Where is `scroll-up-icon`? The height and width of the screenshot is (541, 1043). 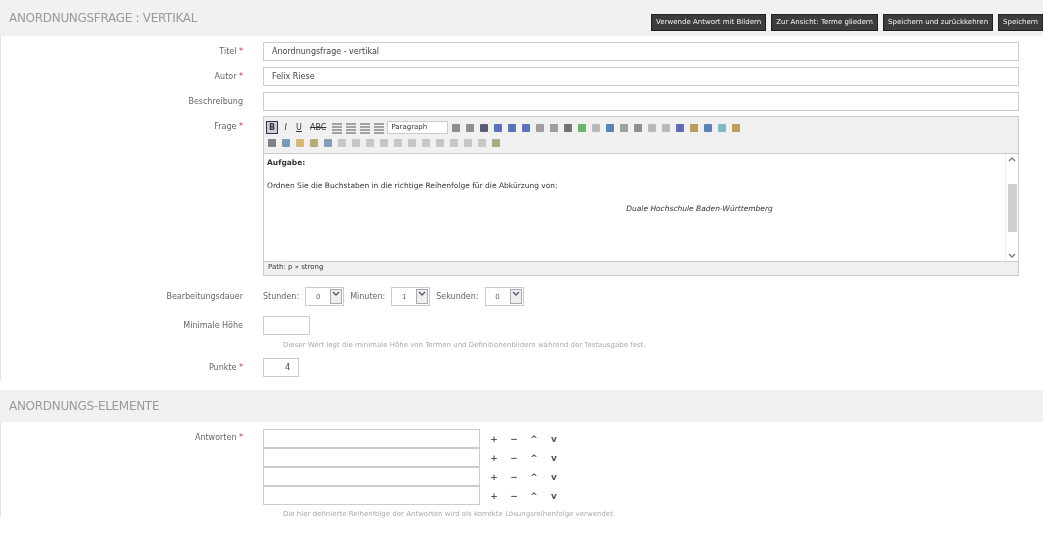
scroll-up-icon is located at coordinates (1012, 159).